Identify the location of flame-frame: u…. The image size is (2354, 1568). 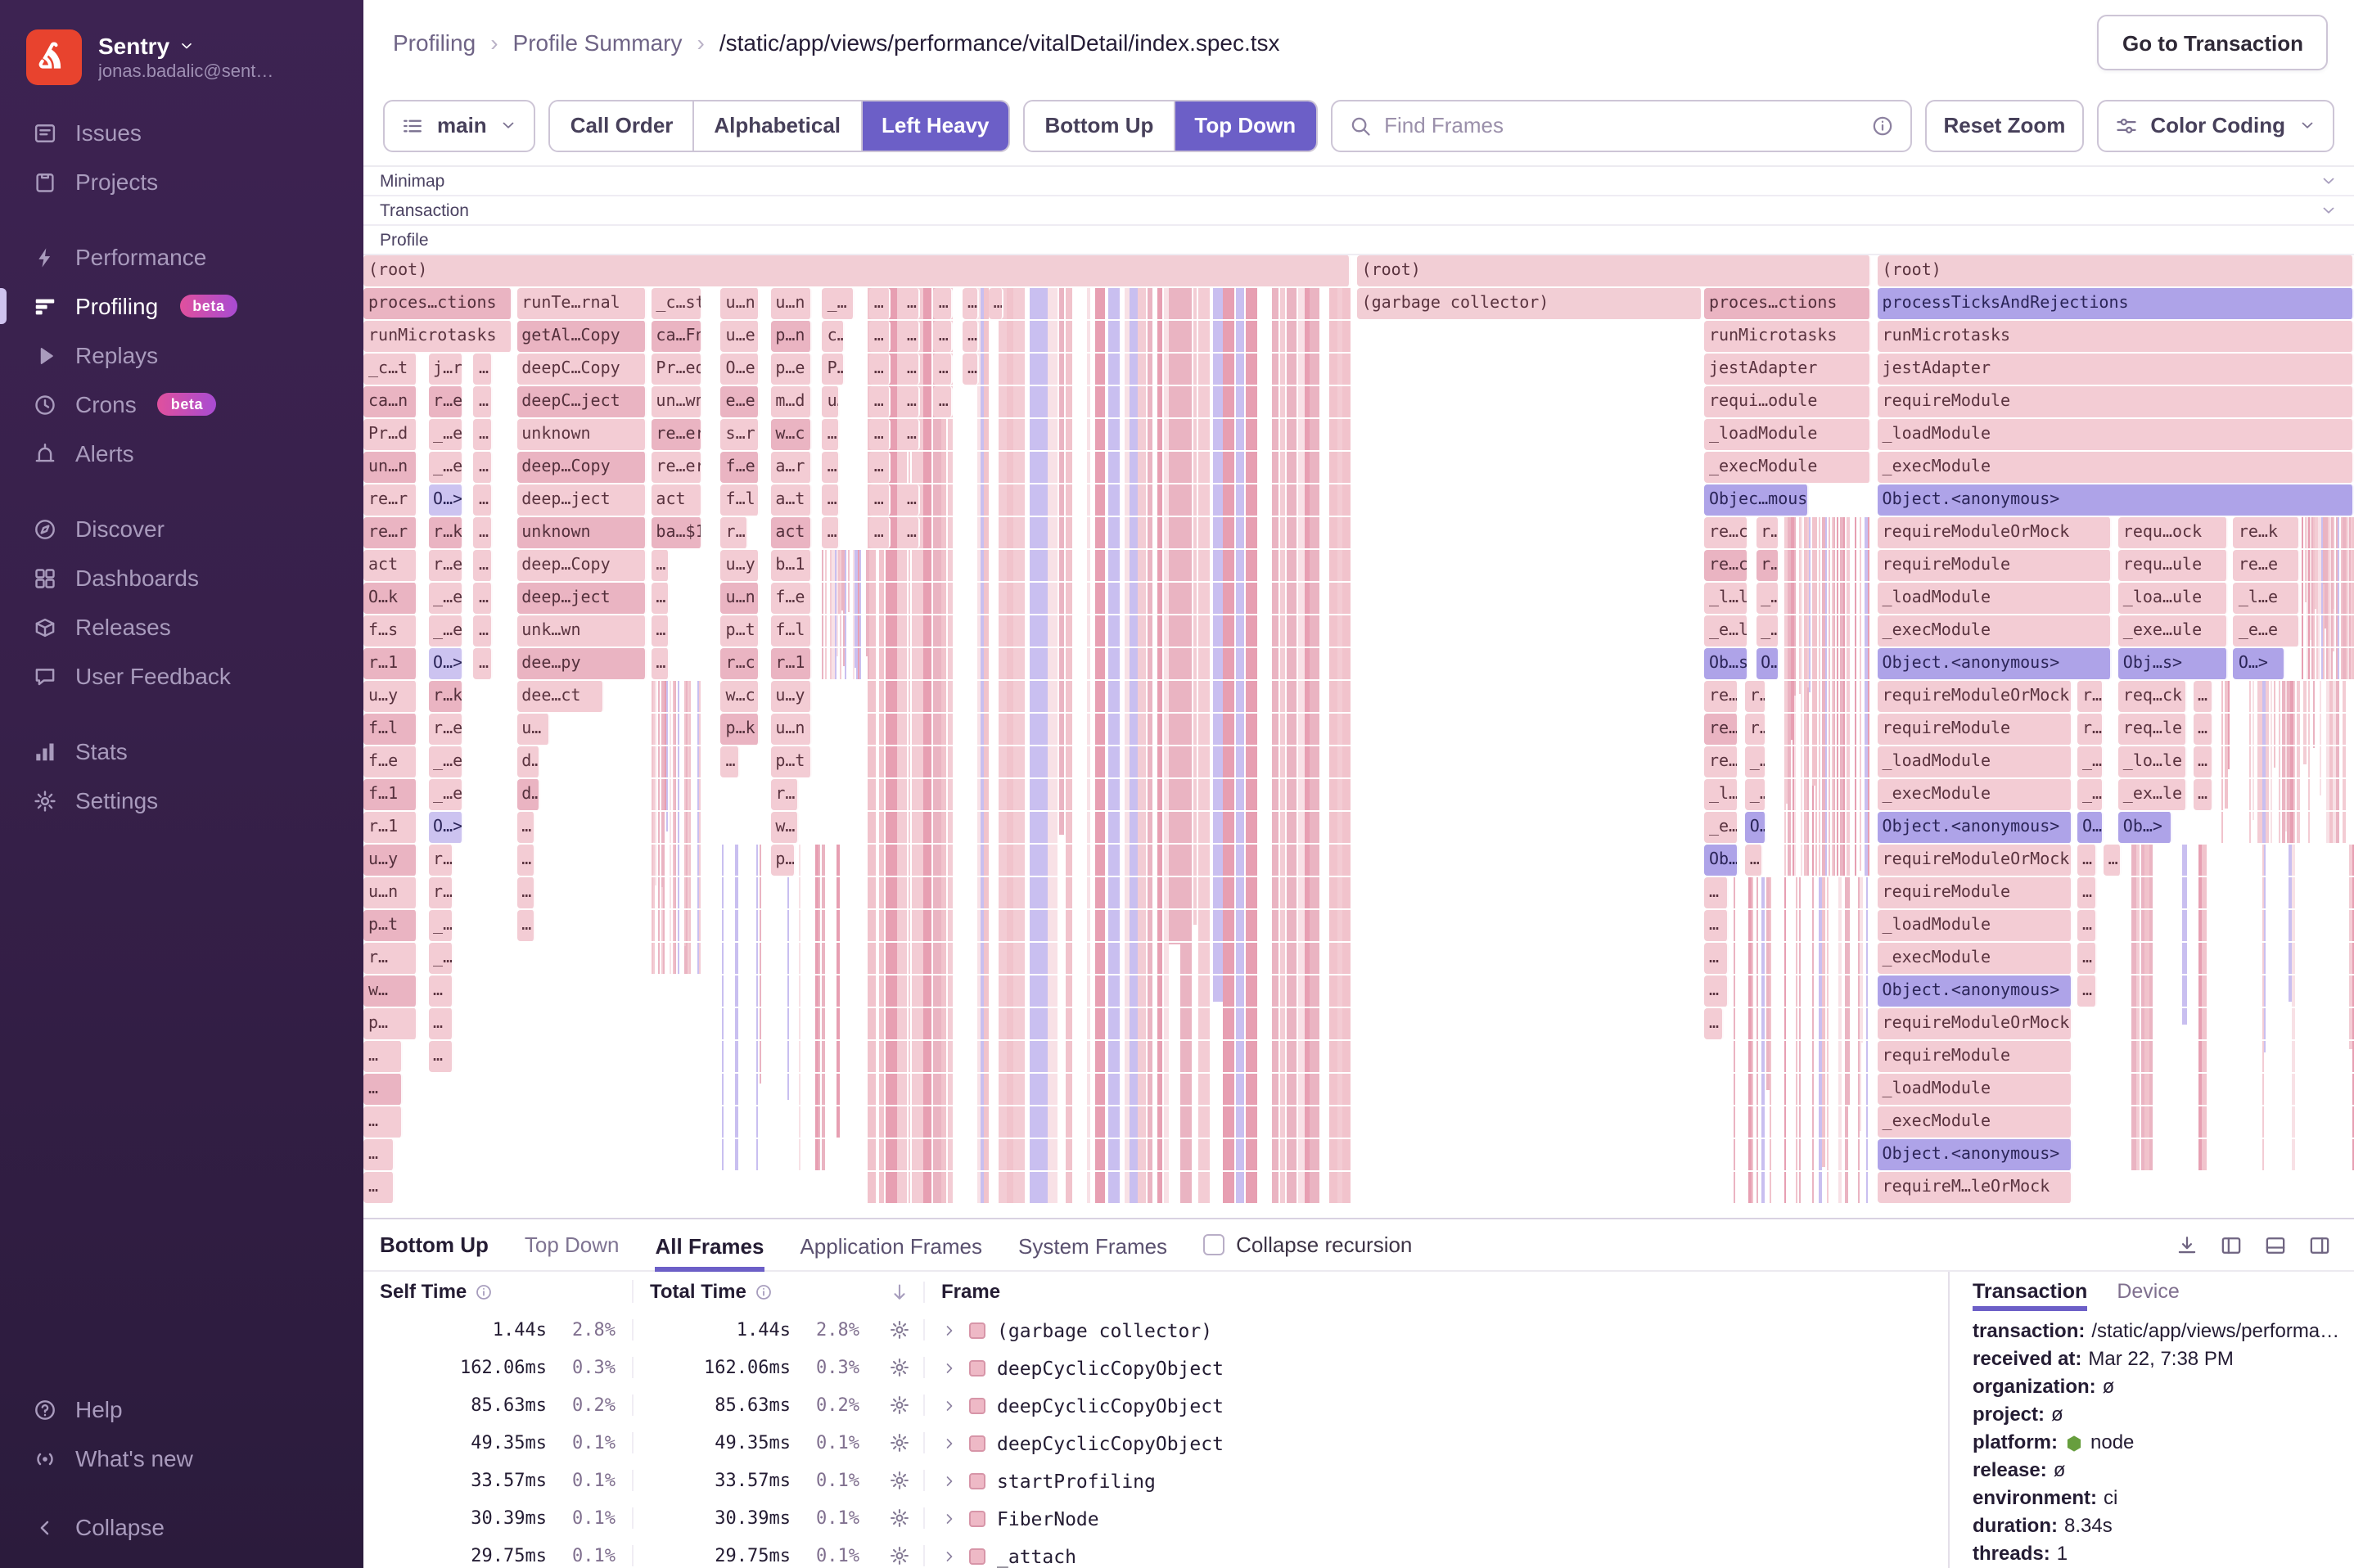
(533, 729).